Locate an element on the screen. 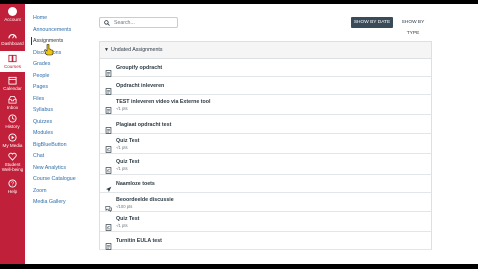  course-nav-home: Home is located at coordinates (40, 18).